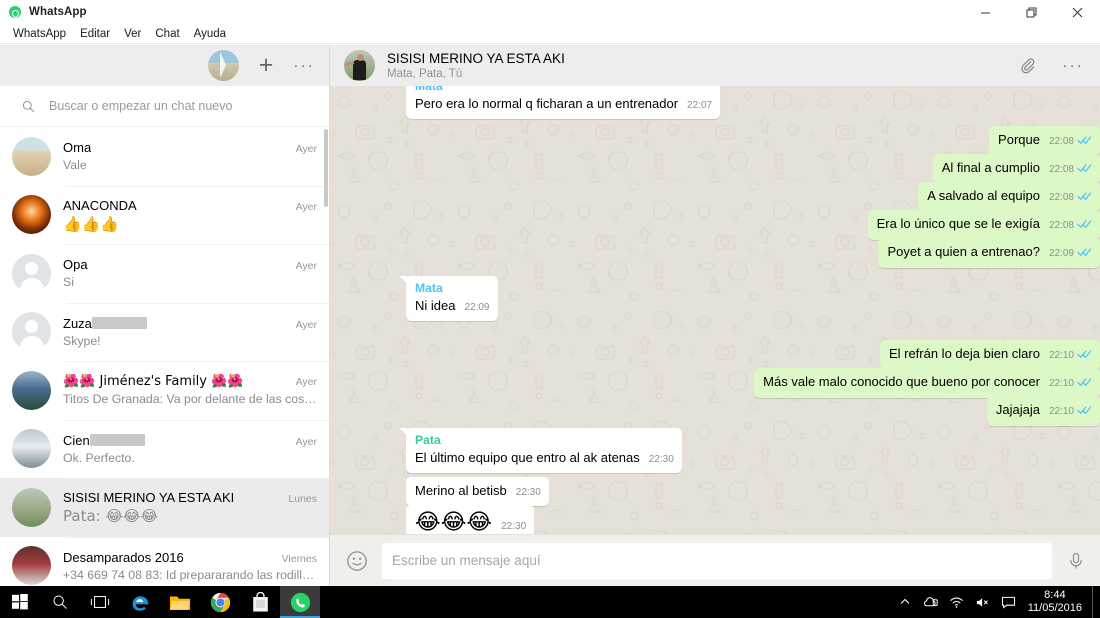  Describe the element at coordinates (260, 602) in the screenshot. I see `store-icon` at that location.